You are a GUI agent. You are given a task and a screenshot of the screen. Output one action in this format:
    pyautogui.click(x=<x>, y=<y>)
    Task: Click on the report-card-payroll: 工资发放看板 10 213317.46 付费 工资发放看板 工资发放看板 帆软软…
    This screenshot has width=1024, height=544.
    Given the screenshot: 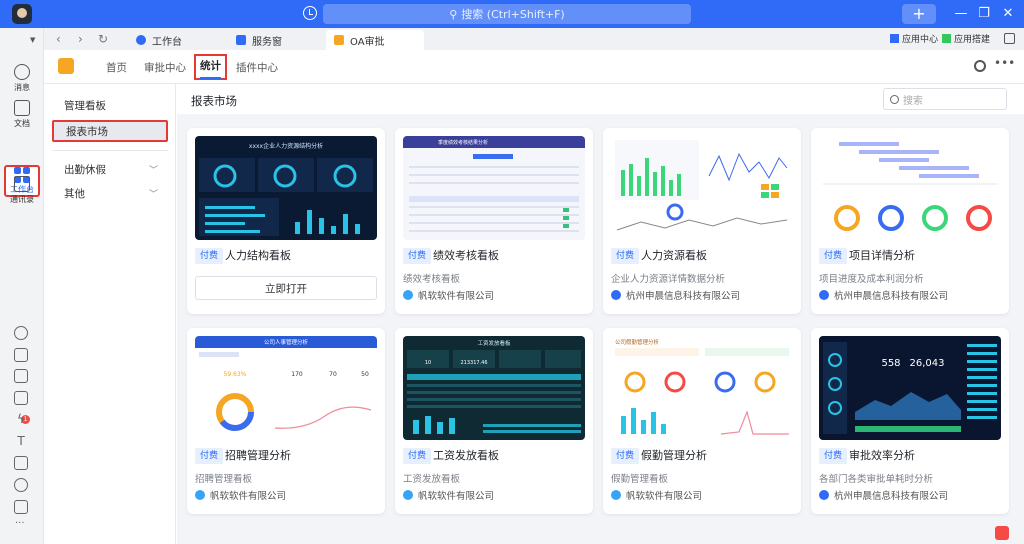 What is the action you would take?
    pyautogui.click(x=494, y=421)
    